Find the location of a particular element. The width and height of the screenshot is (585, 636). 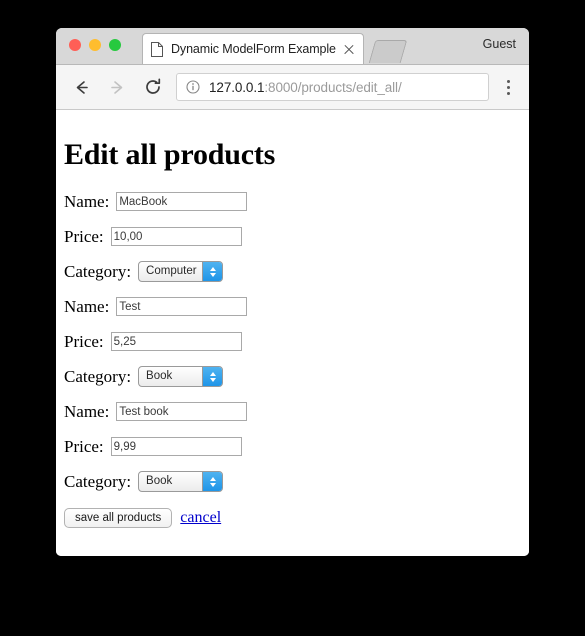

reload-icon is located at coordinates (153, 86).